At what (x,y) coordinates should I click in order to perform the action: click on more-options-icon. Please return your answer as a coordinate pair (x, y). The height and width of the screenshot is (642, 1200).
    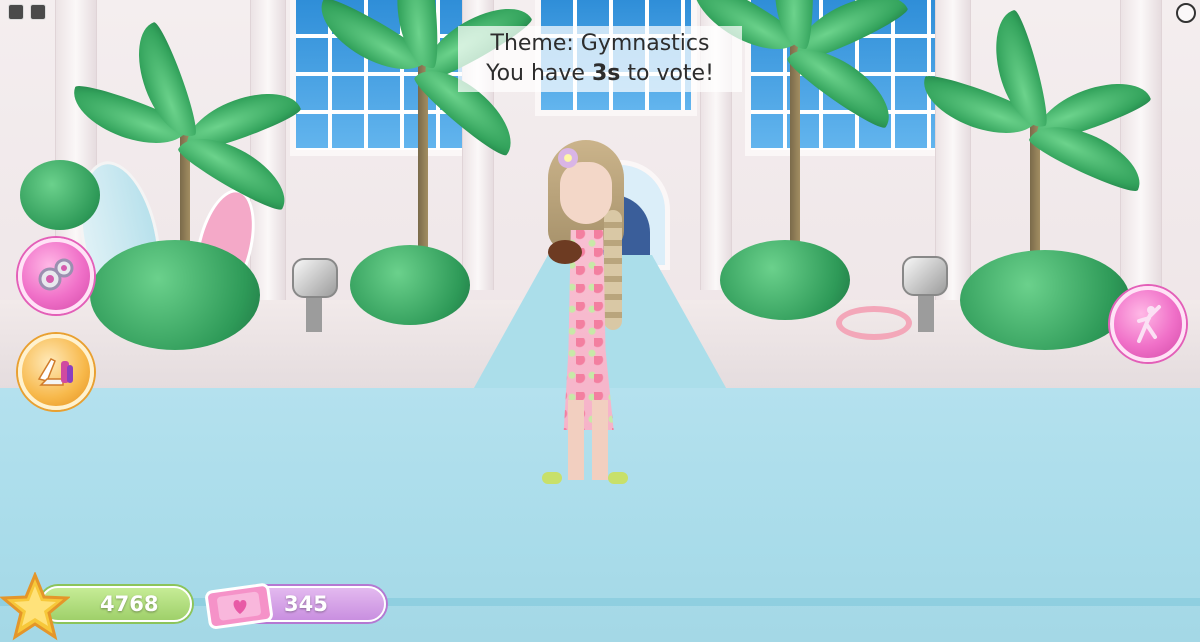
    Looking at the image, I should click on (1186, 13).